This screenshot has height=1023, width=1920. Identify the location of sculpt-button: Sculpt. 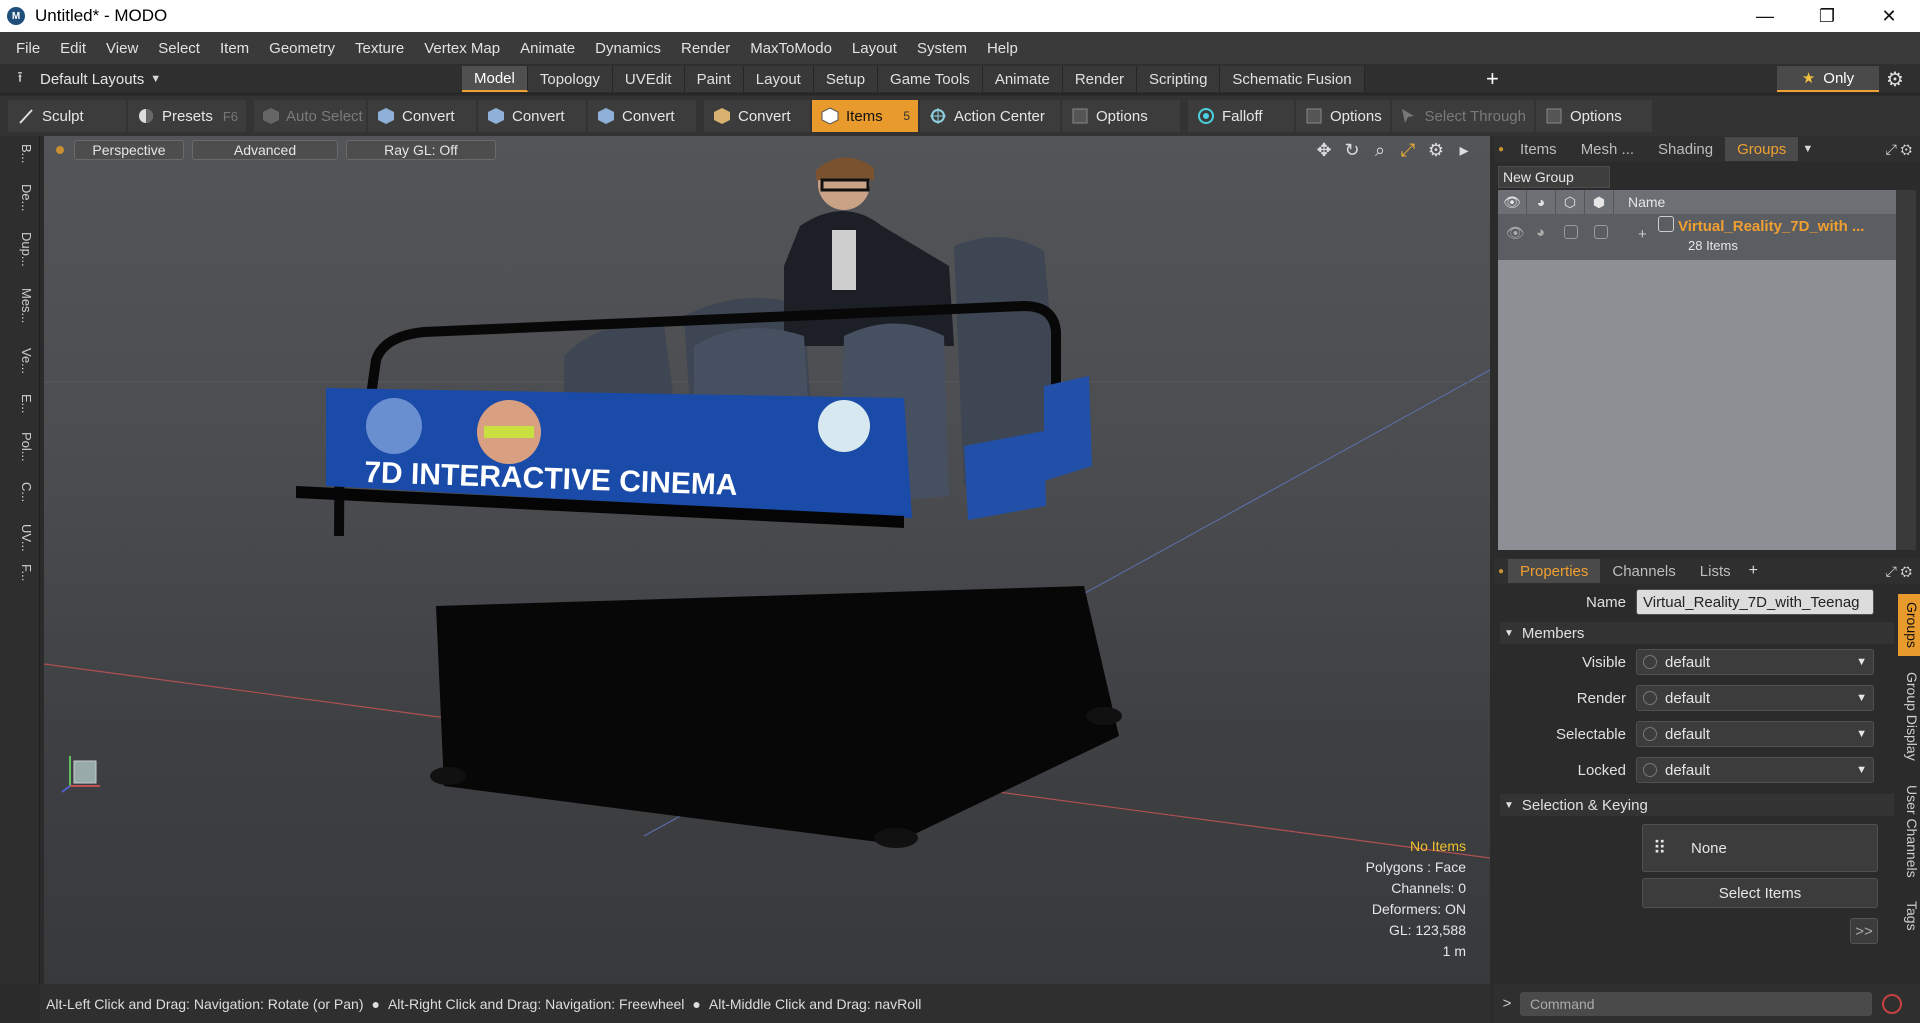
(67, 116).